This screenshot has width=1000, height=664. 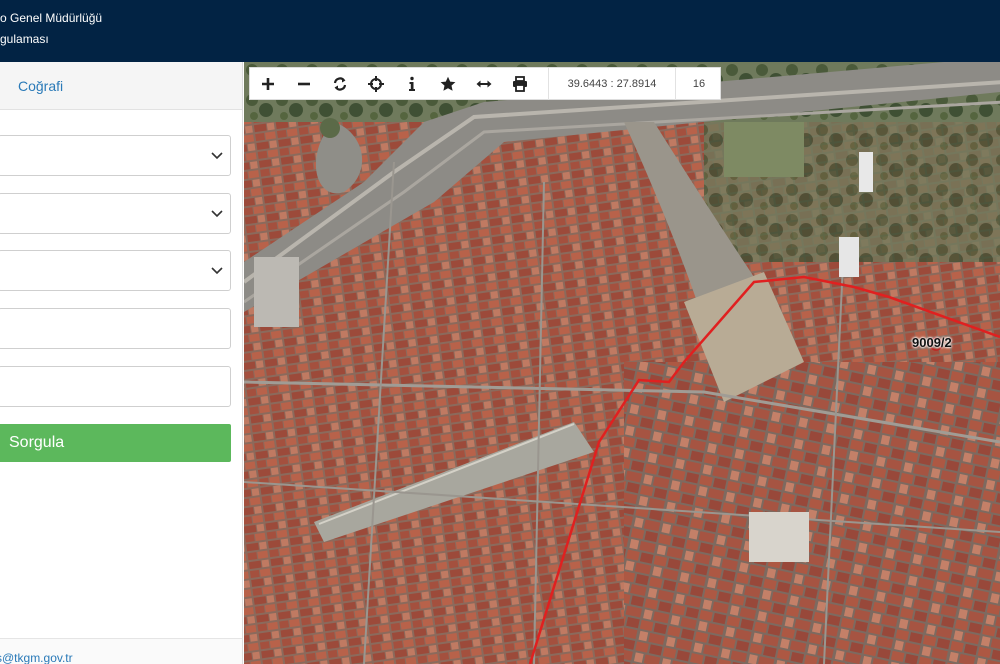 What do you see at coordinates (500, 31) in the screenshot?
I see `app-header: o Genel Müdürlüğü gulaması` at bounding box center [500, 31].